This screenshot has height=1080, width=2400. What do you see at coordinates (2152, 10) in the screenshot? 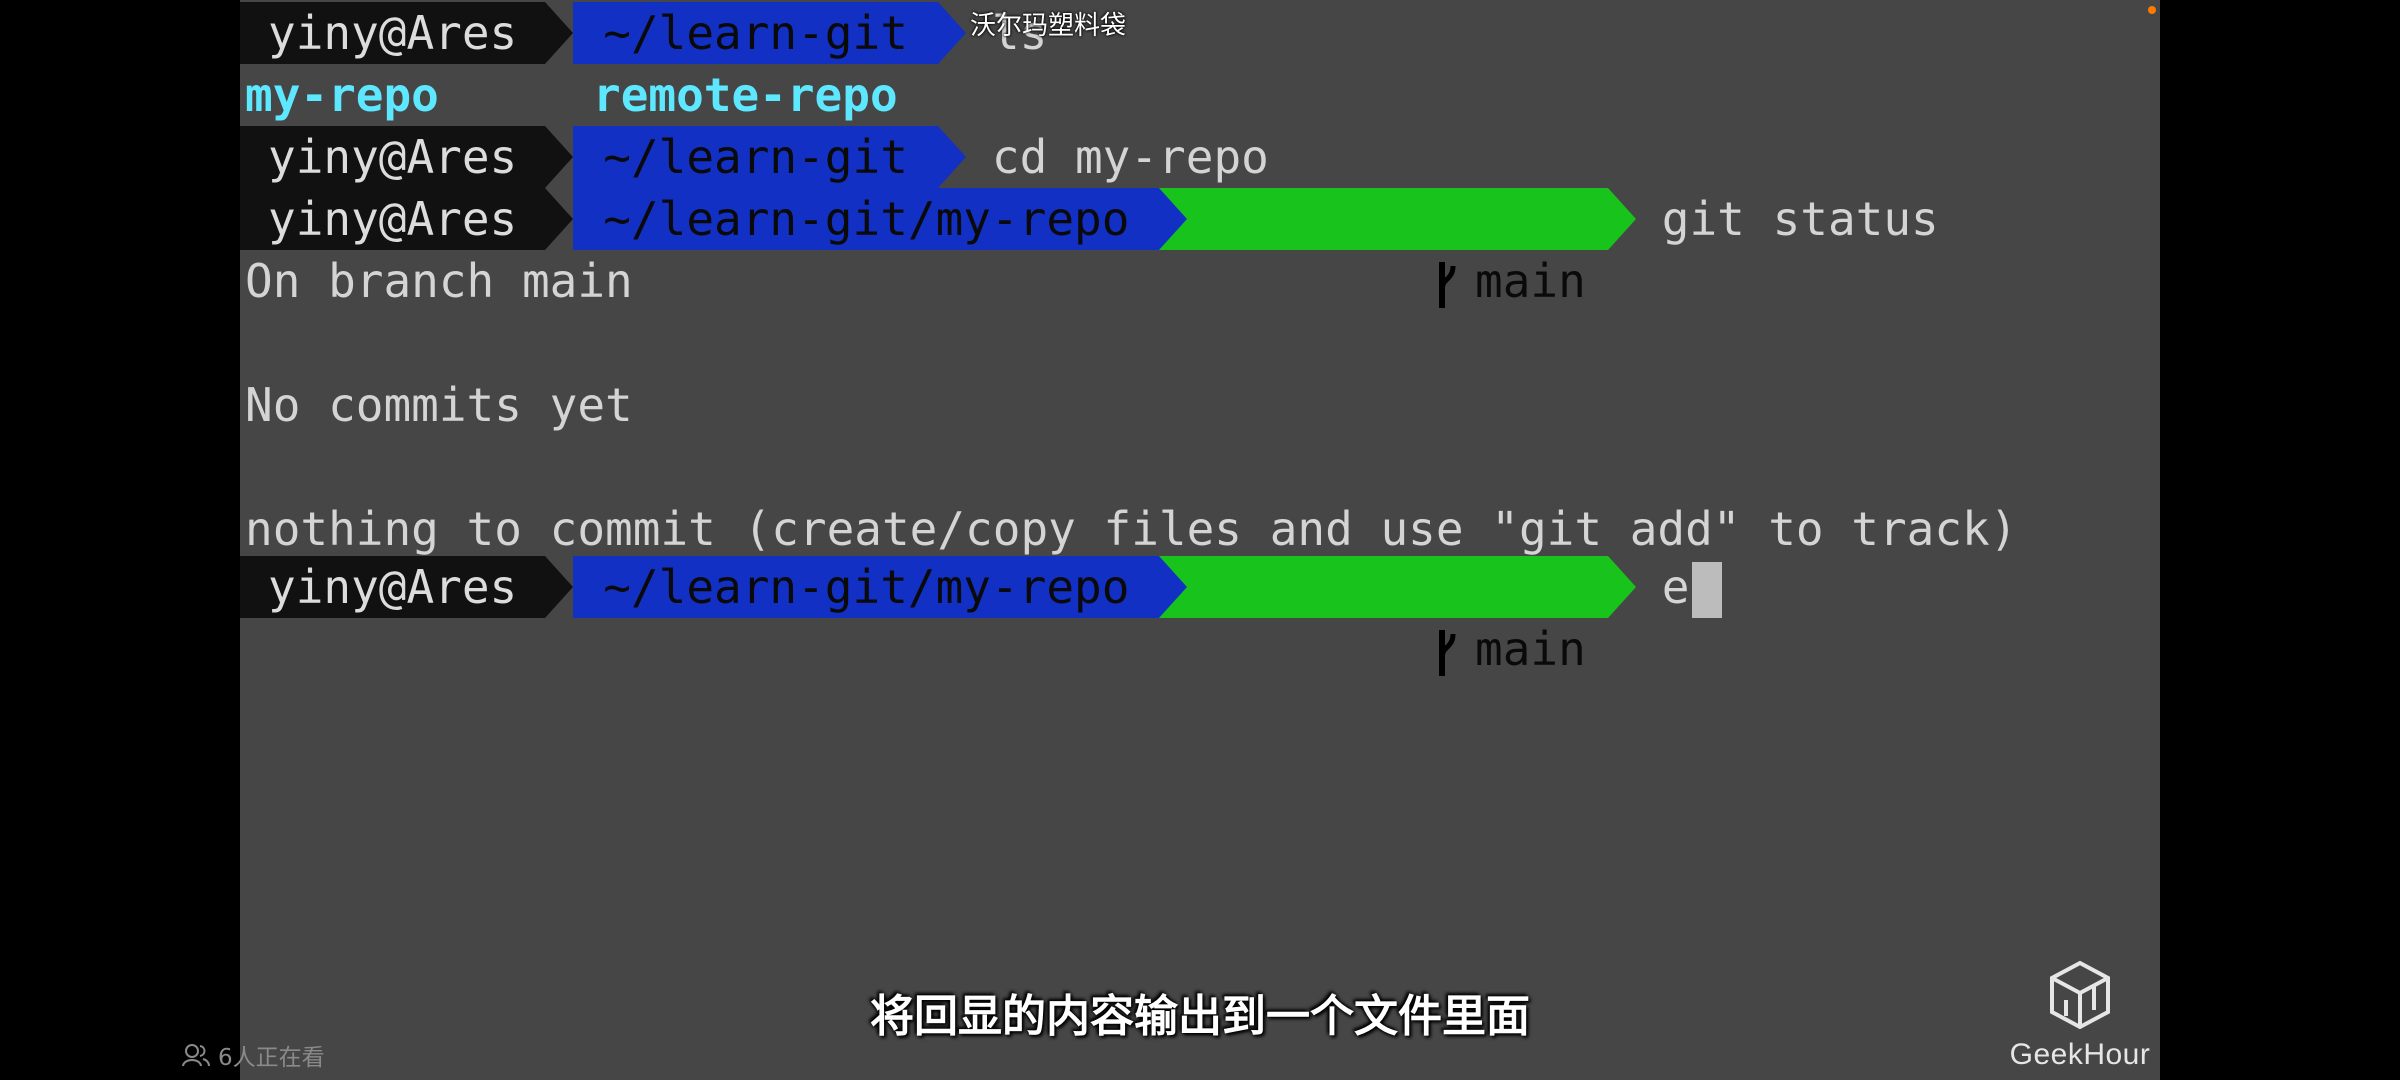
I see `status-dot` at bounding box center [2152, 10].